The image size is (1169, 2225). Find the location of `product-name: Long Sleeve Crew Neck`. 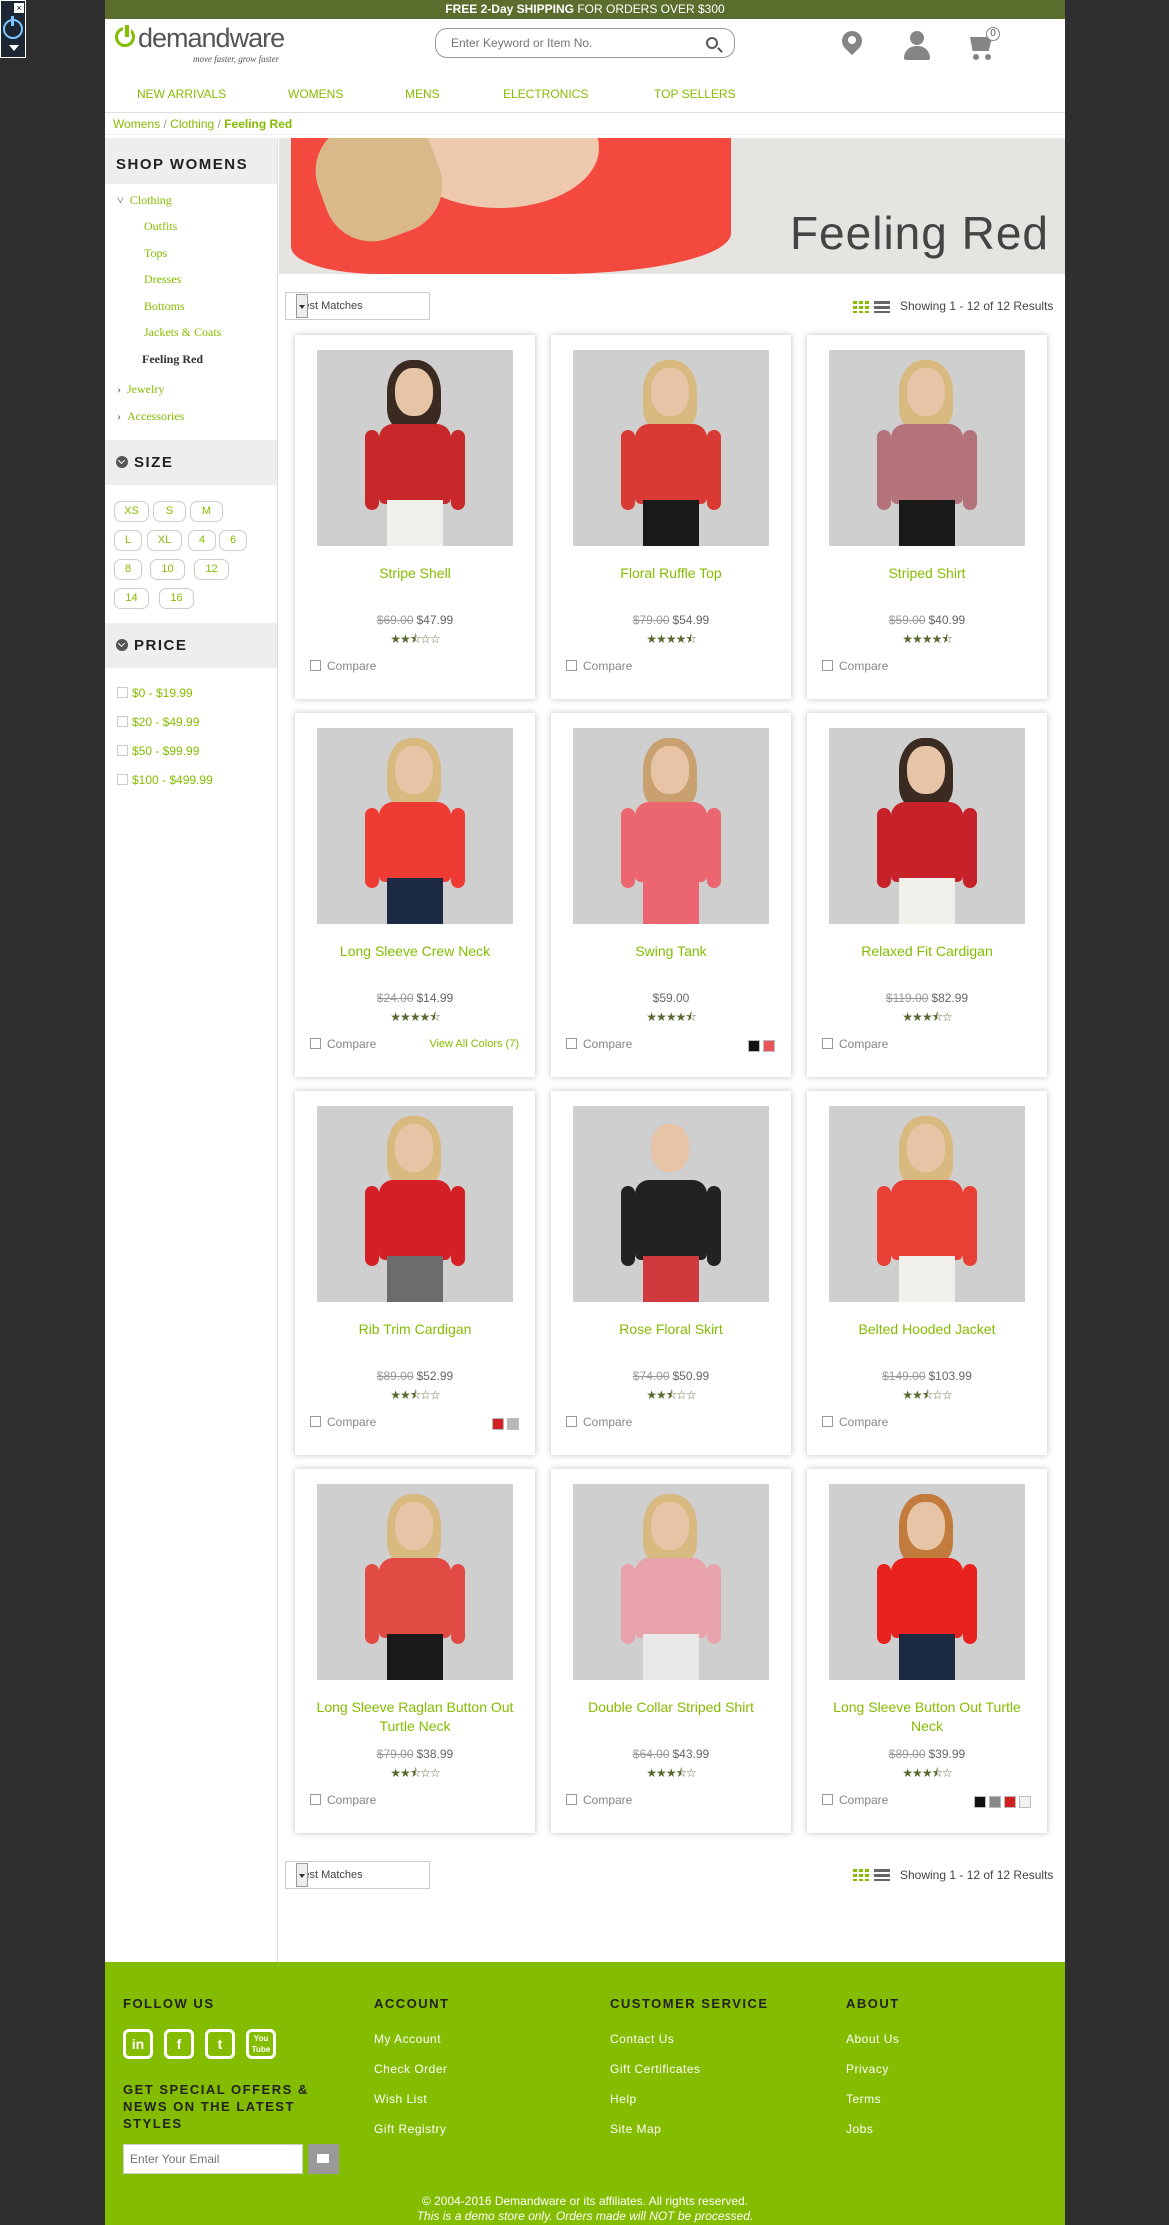

product-name: Long Sleeve Crew Neck is located at coordinates (415, 951).